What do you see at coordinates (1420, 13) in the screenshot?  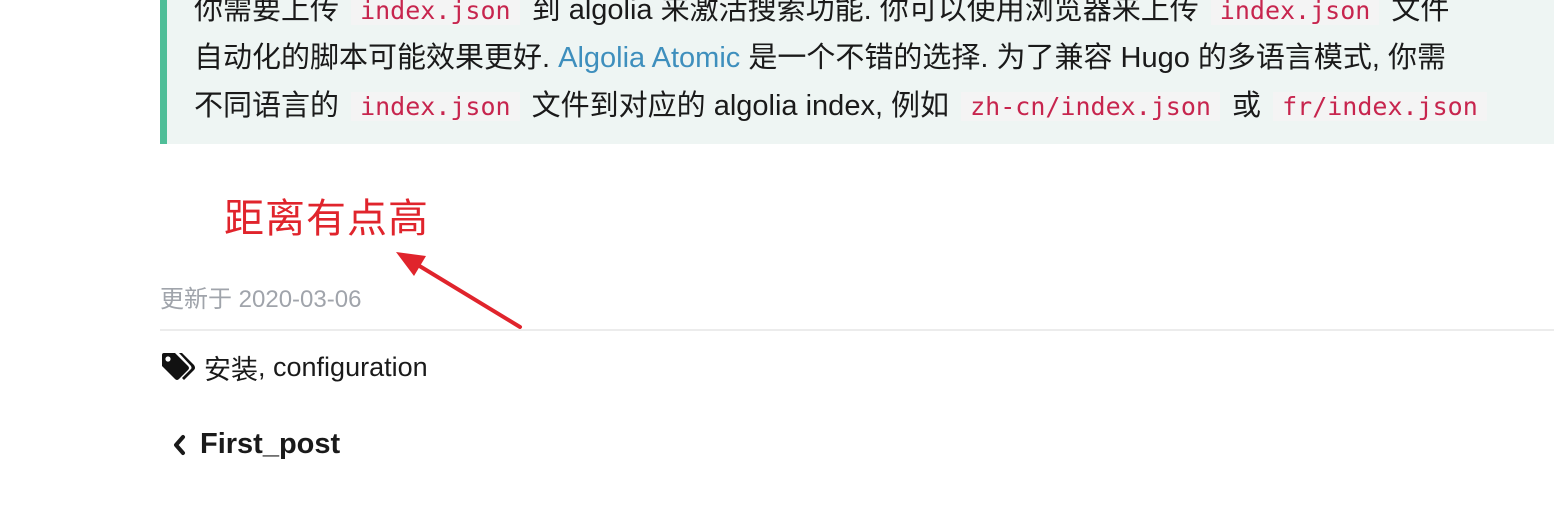 I see `admonition-text: 文件` at bounding box center [1420, 13].